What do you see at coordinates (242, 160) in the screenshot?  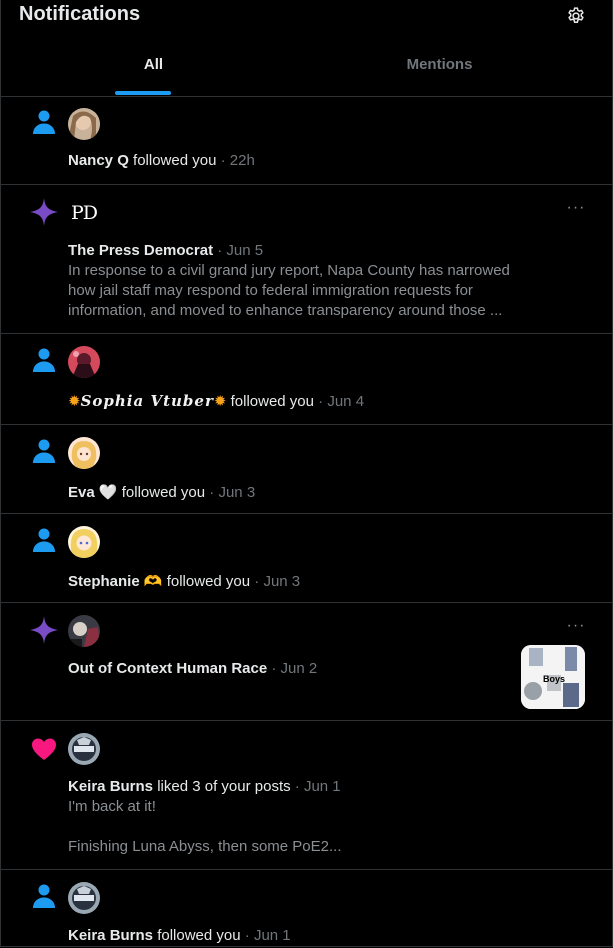 I see `timestamp: 22h` at bounding box center [242, 160].